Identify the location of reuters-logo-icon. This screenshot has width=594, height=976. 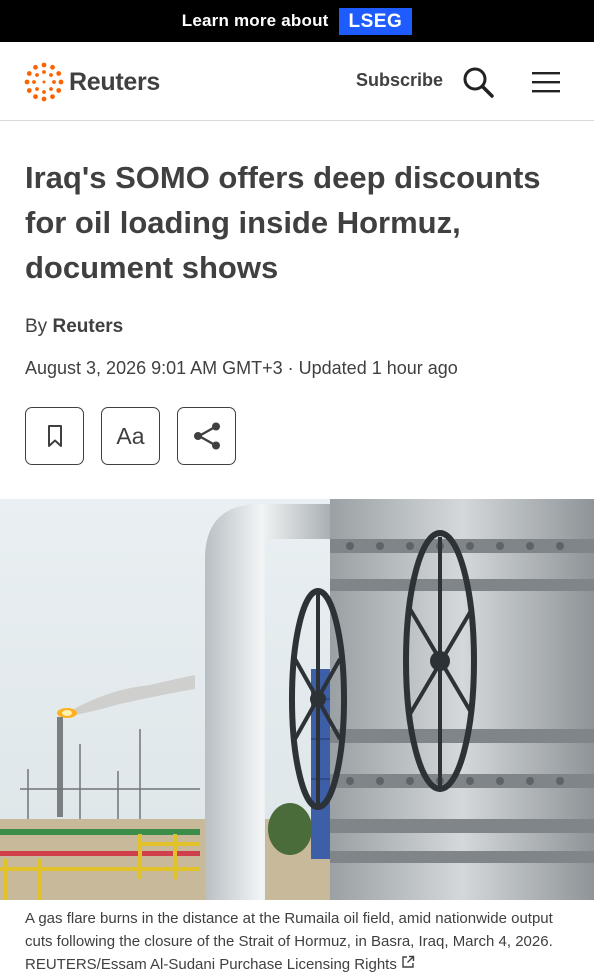
(44, 82).